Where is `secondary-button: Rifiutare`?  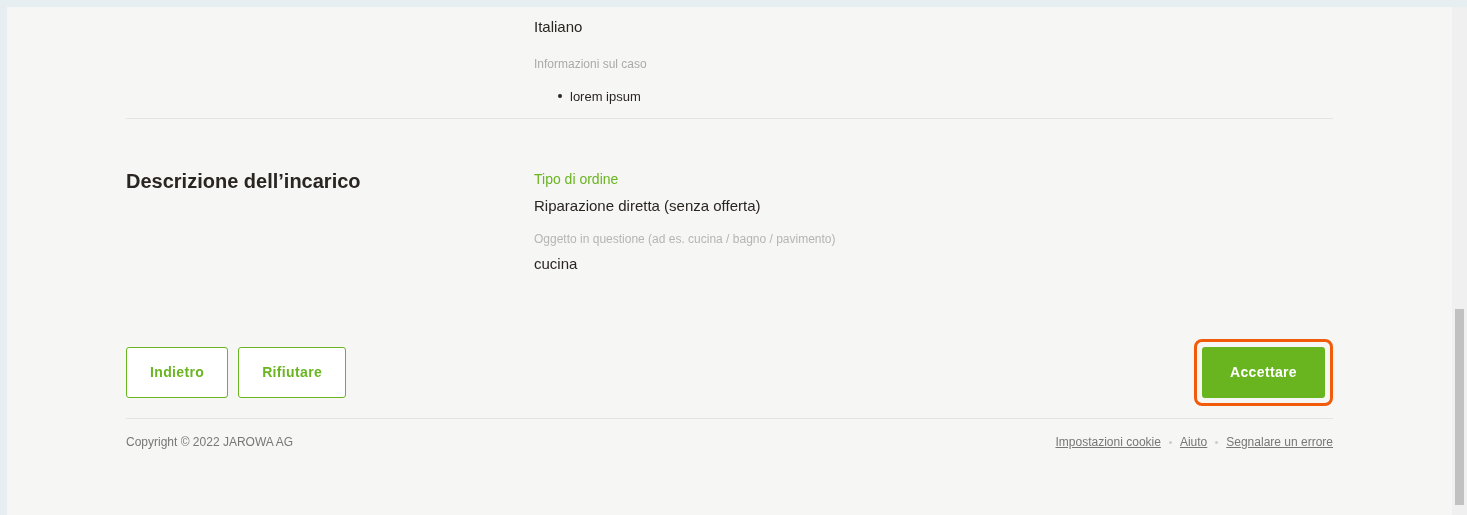 secondary-button: Rifiutare is located at coordinates (292, 372).